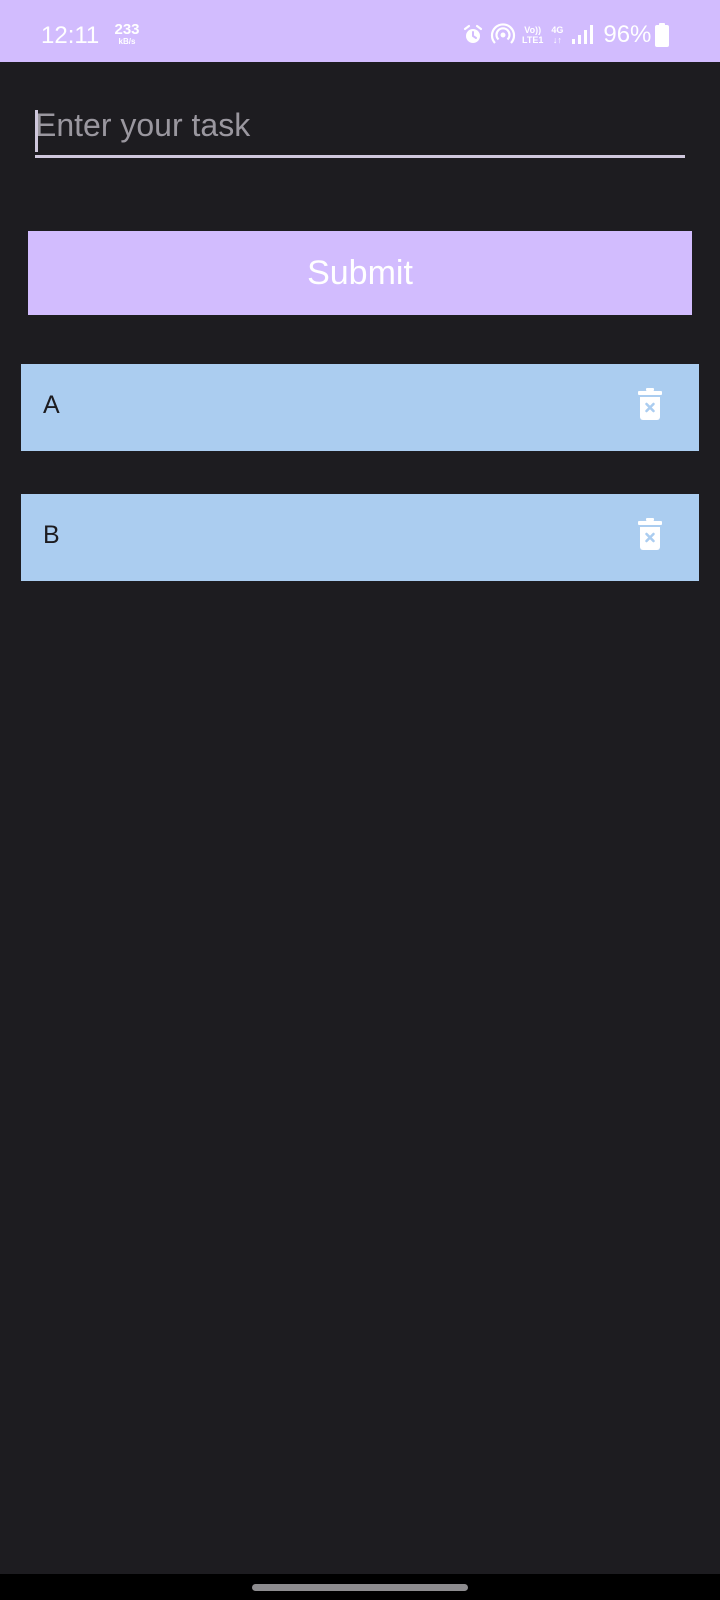 The width and height of the screenshot is (720, 1600). What do you see at coordinates (533, 30) in the screenshot?
I see `volte-top: Vo))` at bounding box center [533, 30].